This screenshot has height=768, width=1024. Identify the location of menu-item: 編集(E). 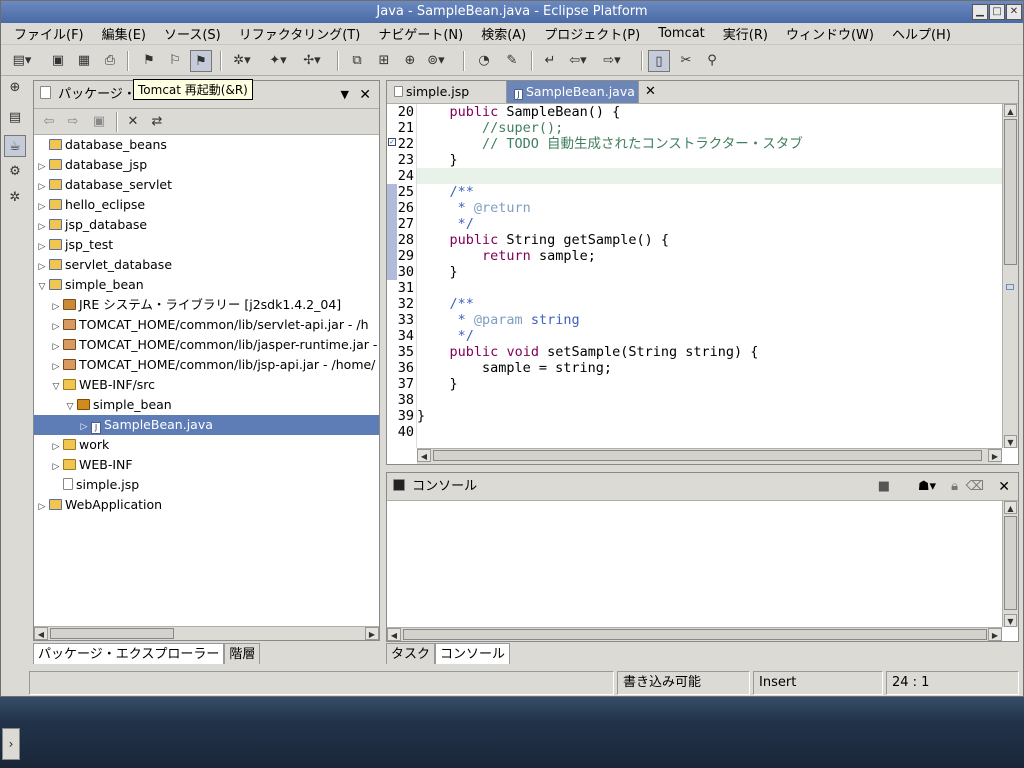
(124, 33).